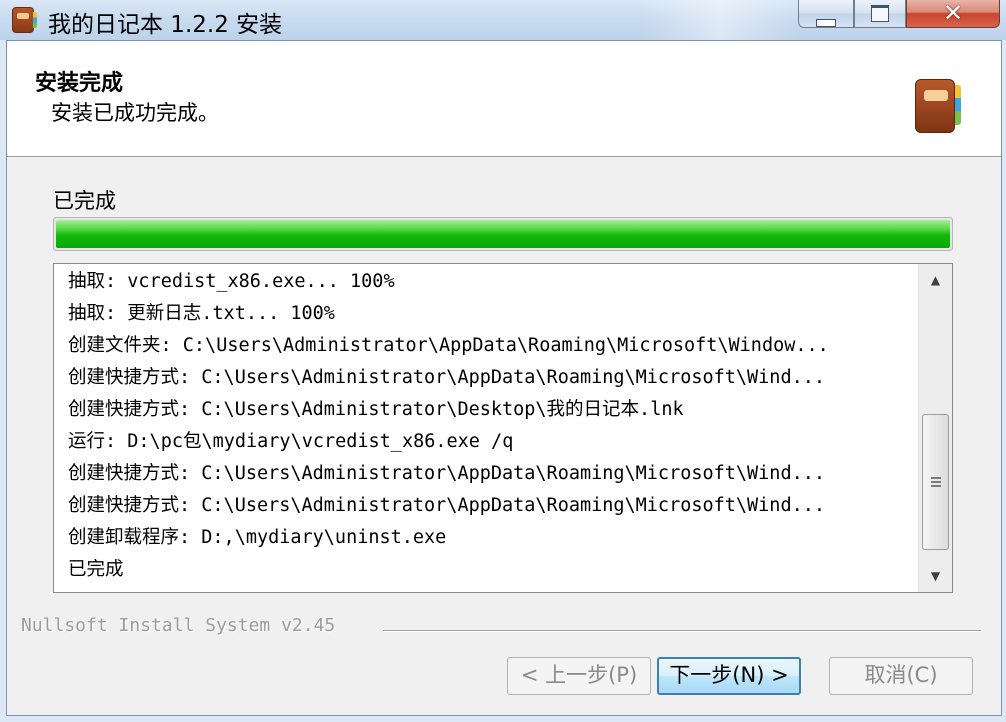 The height and width of the screenshot is (722, 1006). I want to click on diary-book-tabs, so click(958, 105).